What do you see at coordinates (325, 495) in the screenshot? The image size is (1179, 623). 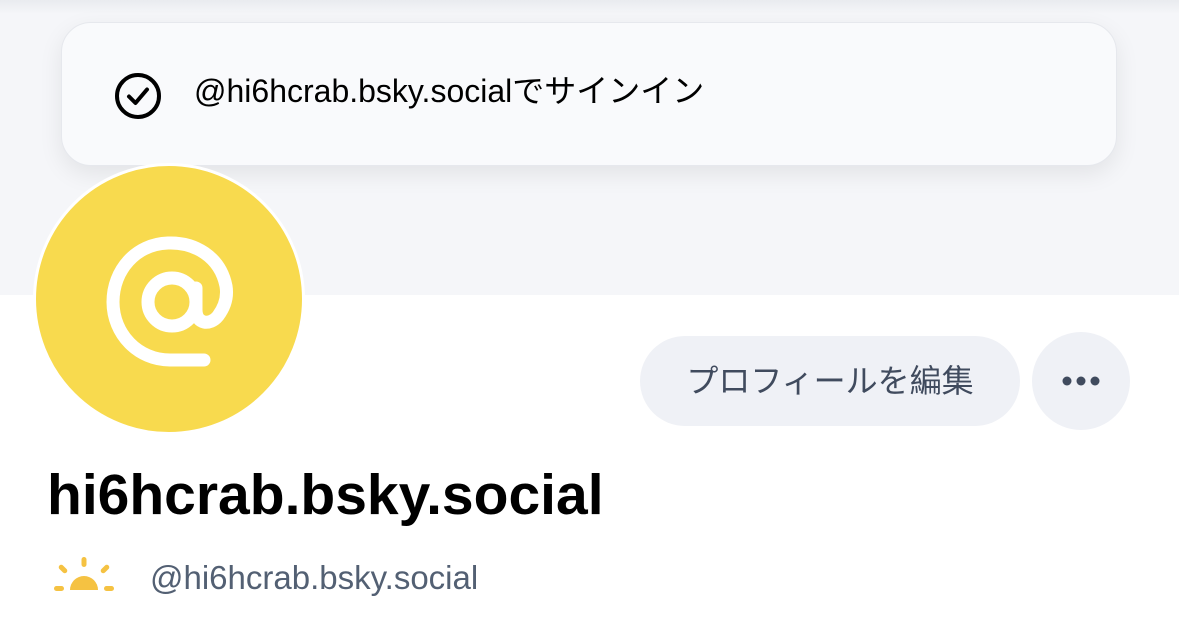 I see `display-name: hi6hcrab.bsky.social` at bounding box center [325, 495].